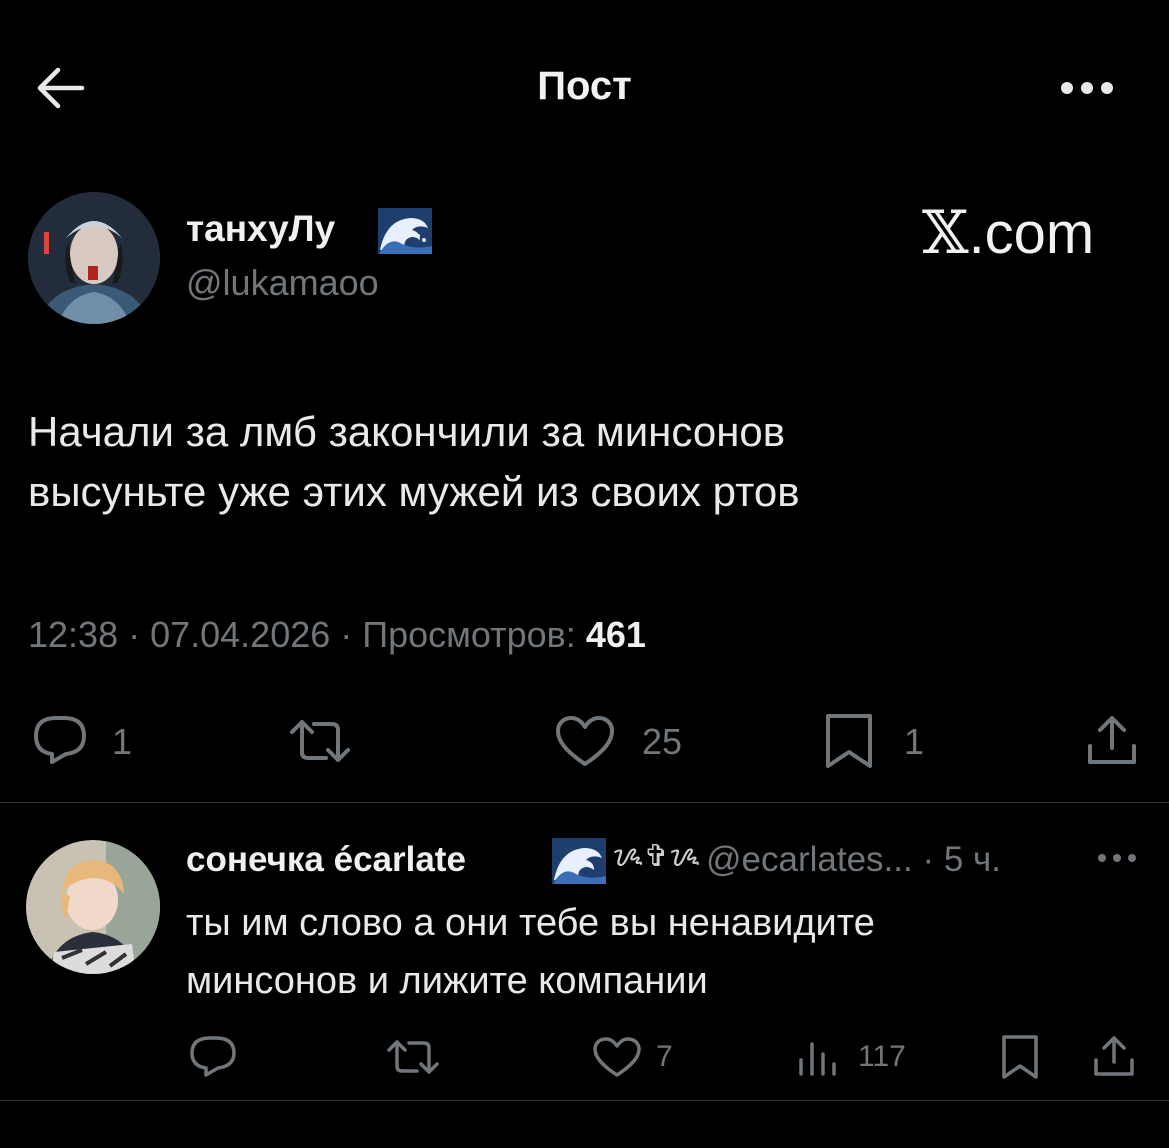  I want to click on reply-view-count: 117, so click(882, 1056).